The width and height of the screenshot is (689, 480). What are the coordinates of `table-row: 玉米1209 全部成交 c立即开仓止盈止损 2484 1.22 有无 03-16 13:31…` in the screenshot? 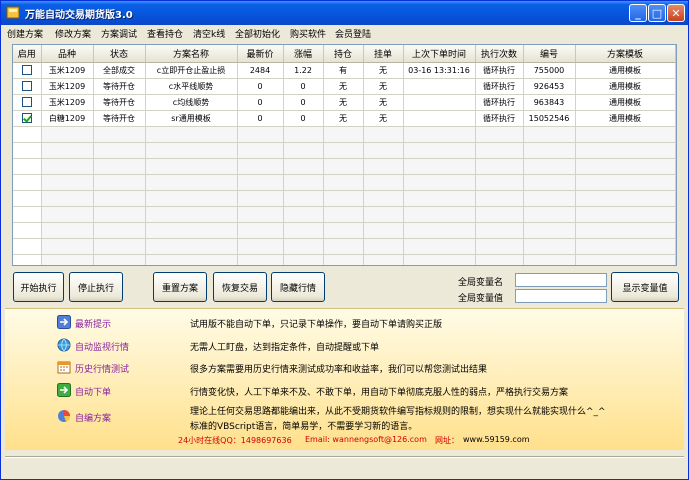 It's located at (344, 70).